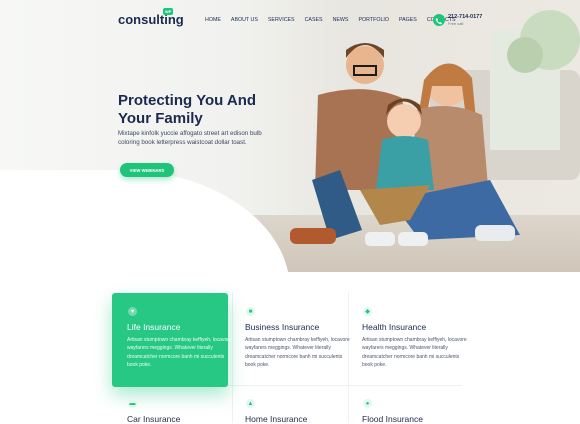 This screenshot has height=424, width=580. Describe the element at coordinates (394, 327) in the screenshot. I see `service-title: Health Insurance` at that location.